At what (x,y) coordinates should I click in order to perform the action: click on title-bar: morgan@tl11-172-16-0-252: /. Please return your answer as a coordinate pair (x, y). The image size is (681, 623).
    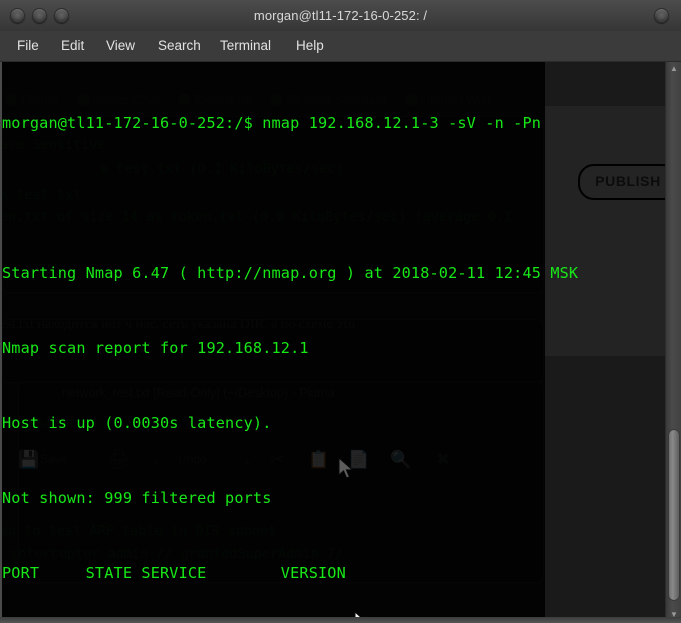
    Looking at the image, I should click on (340, 16).